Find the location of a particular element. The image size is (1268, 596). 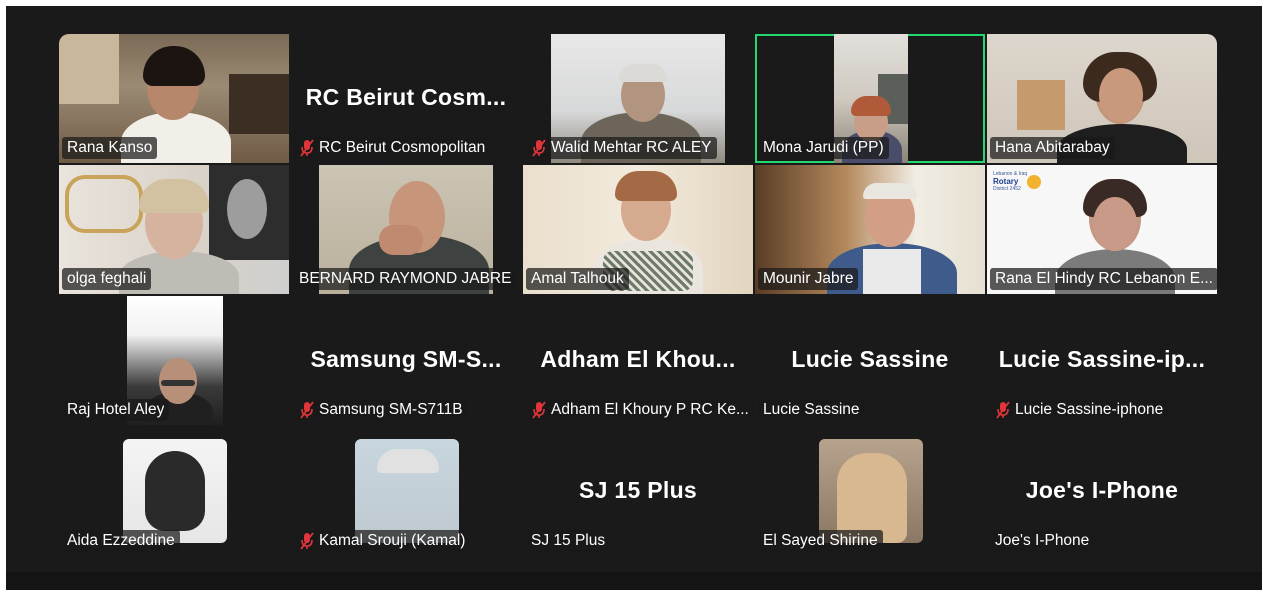

participant-tile: Rana Kanso is located at coordinates (174, 98).